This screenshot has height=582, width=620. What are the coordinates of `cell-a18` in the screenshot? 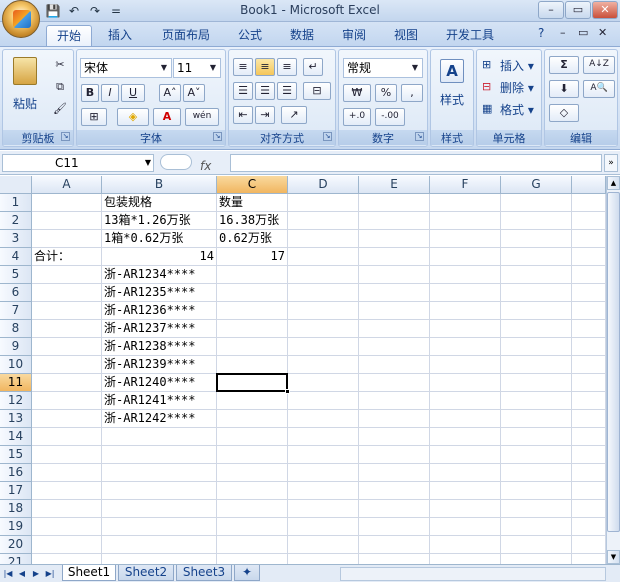 It's located at (67, 509).